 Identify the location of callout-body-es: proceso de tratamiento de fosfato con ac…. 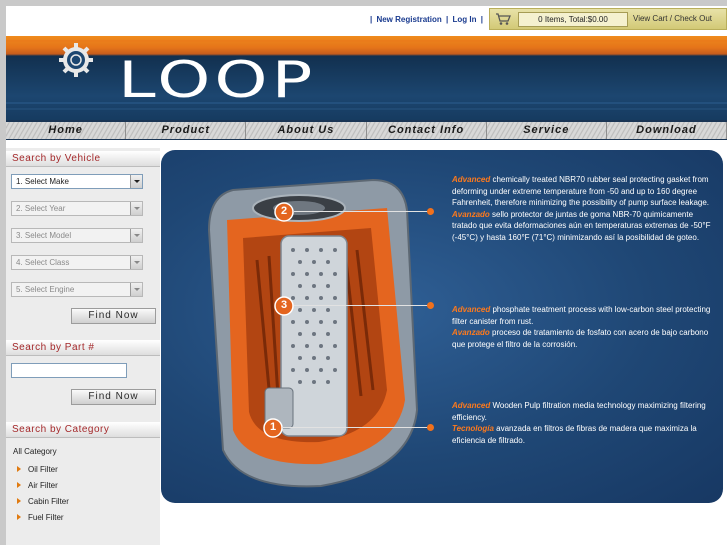
(580, 338).